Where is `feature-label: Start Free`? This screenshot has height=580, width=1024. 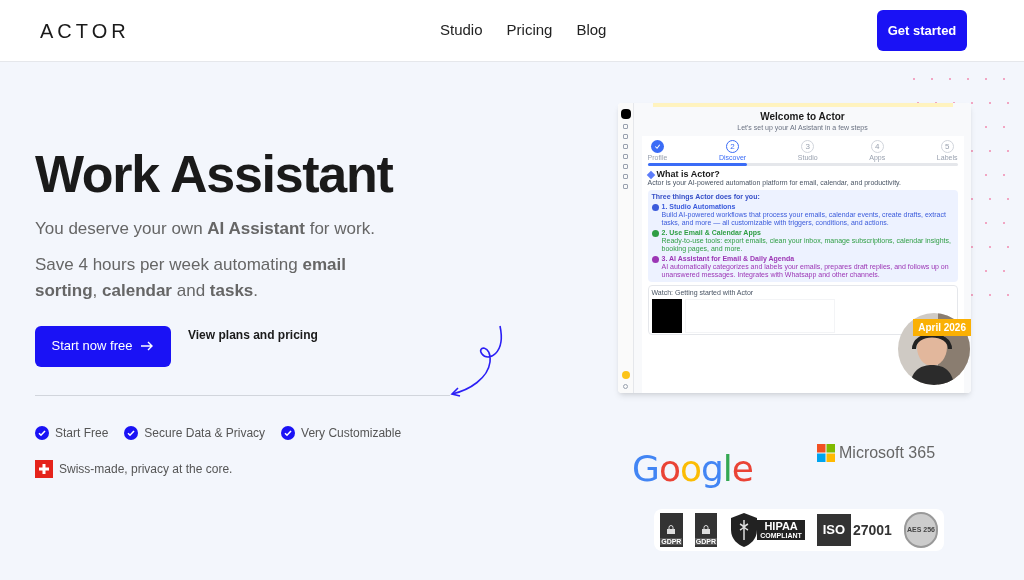
feature-label: Start Free is located at coordinates (82, 433).